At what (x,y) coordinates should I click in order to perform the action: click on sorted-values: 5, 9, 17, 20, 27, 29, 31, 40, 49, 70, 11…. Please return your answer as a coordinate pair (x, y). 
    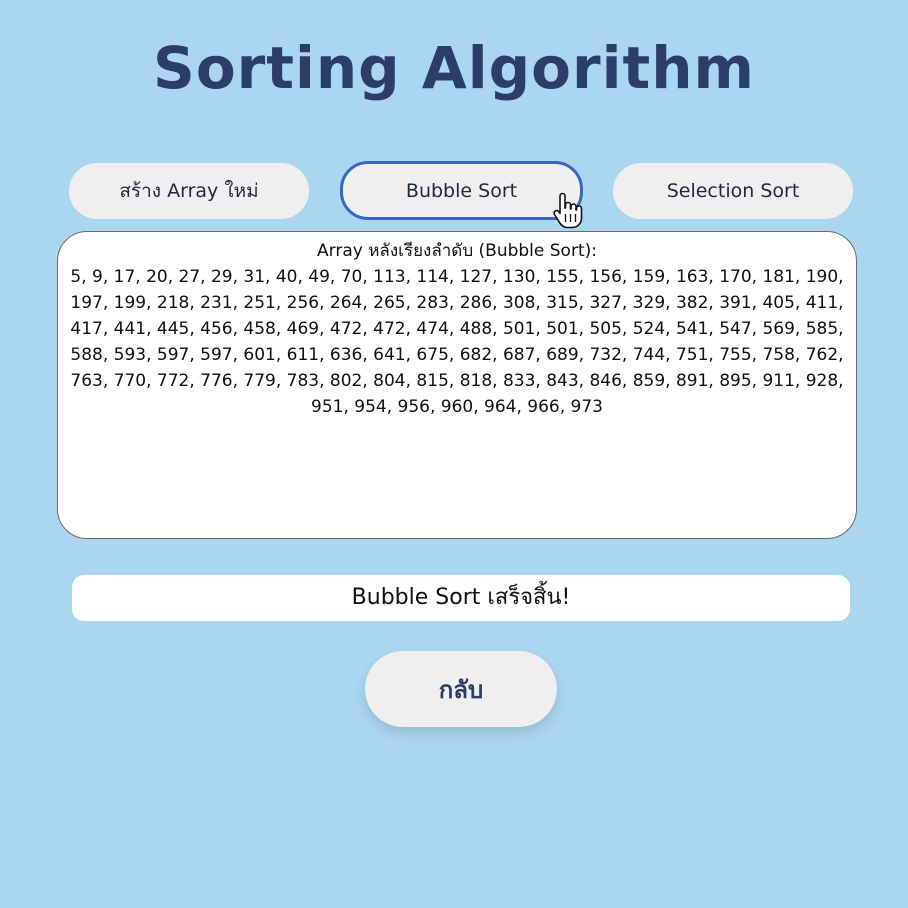
    Looking at the image, I should click on (457, 342).